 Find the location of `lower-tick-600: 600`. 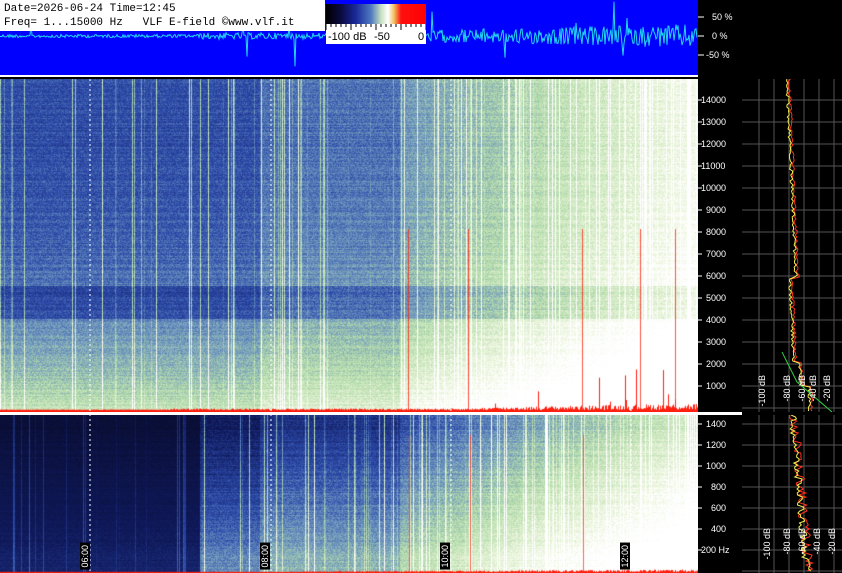

lower-tick-600: 600 is located at coordinates (719, 508).